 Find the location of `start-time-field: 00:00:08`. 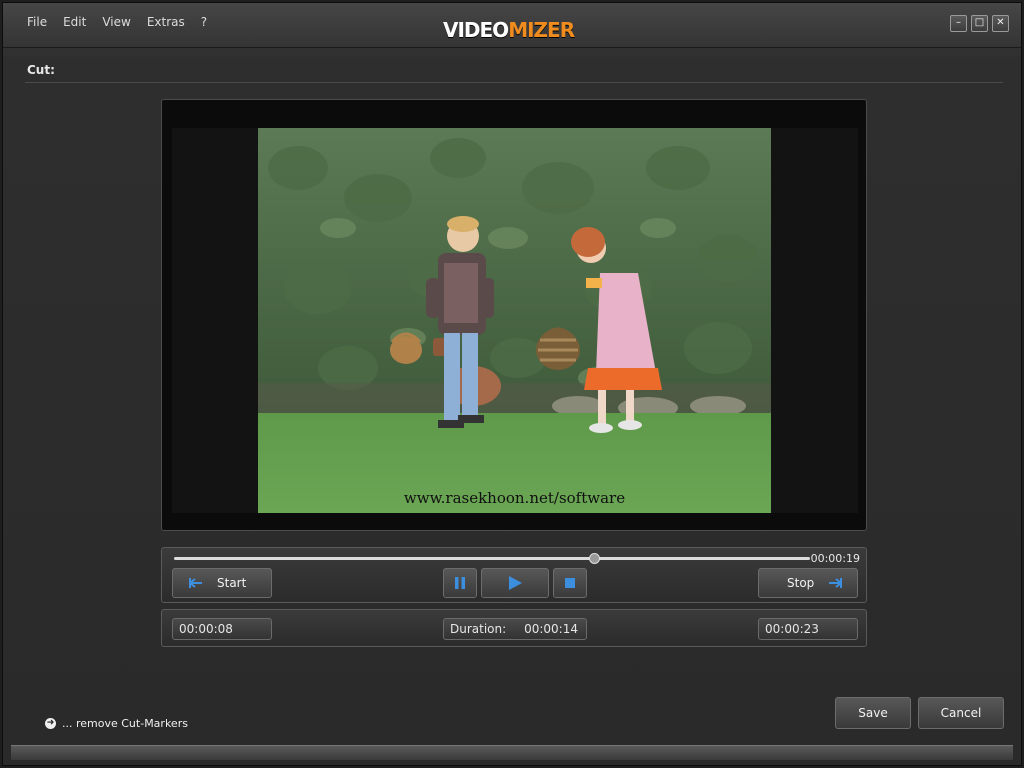

start-time-field: 00:00:08 is located at coordinates (222, 629).